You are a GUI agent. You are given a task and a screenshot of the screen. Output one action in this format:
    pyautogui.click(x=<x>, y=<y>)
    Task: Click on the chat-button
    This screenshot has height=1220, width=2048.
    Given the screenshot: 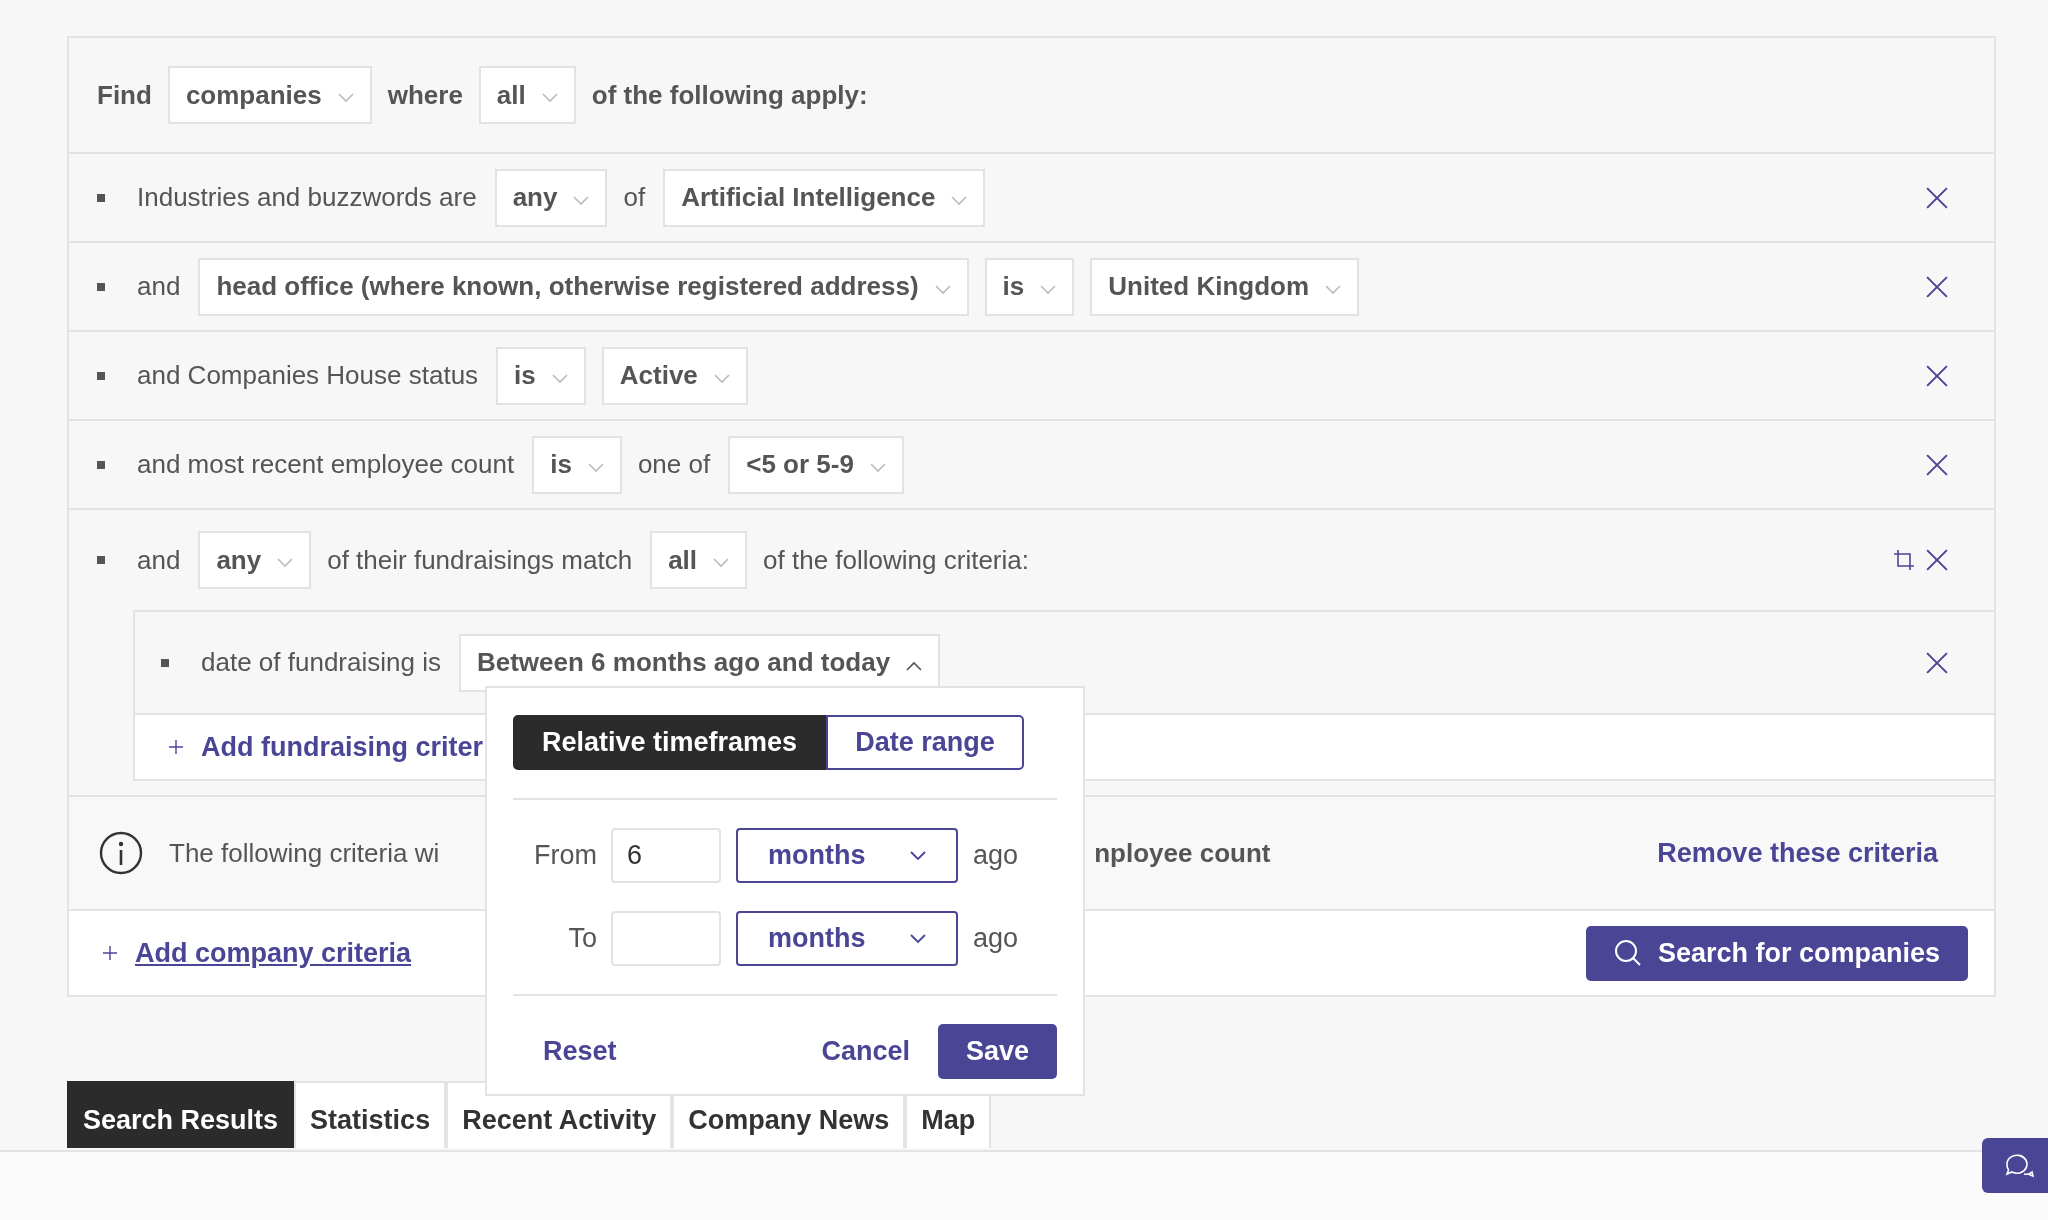 What is the action you would take?
    pyautogui.click(x=2015, y=1165)
    